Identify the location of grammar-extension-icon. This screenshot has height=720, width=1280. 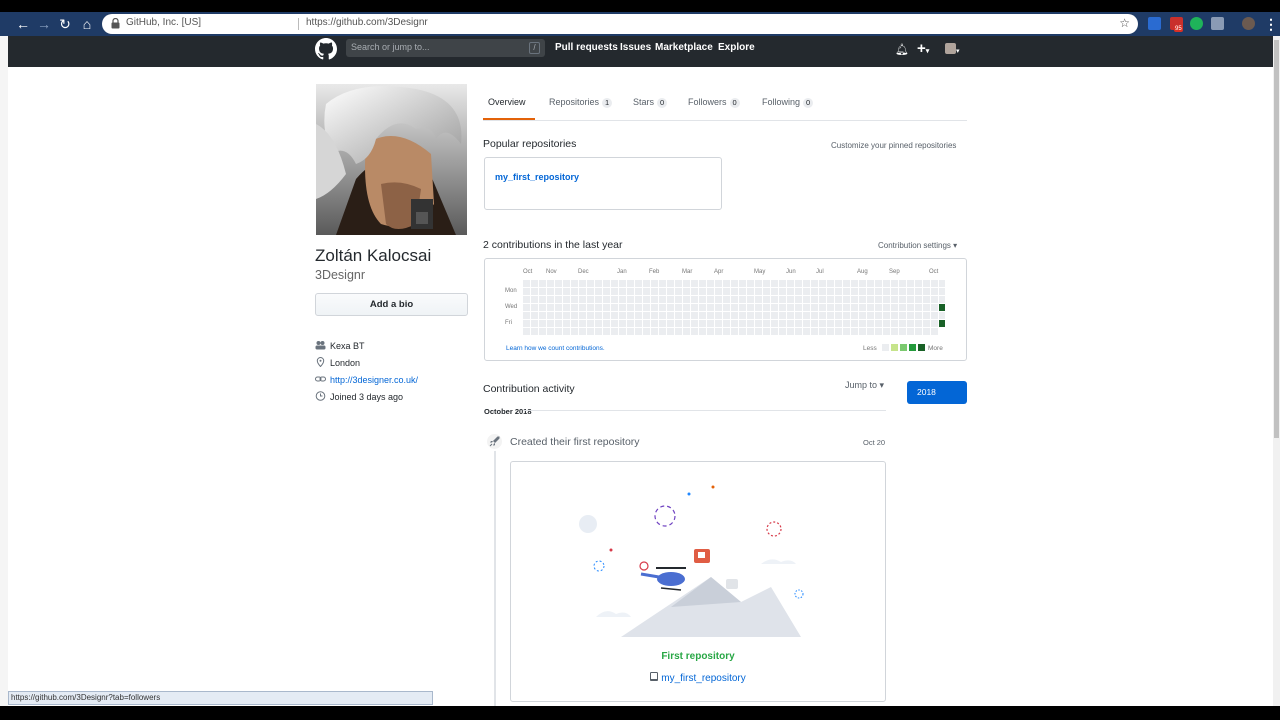
(1196, 23).